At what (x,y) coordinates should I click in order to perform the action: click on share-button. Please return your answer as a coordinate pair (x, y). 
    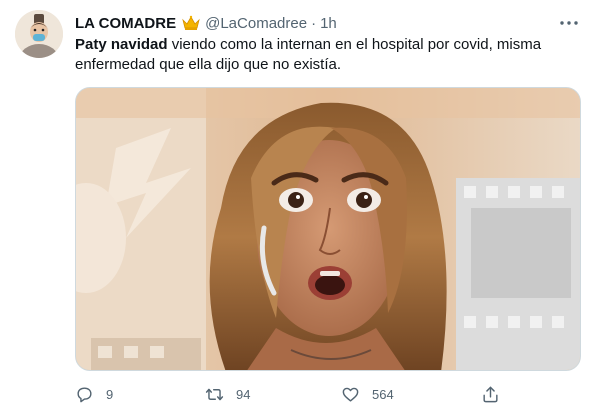
    Looking at the image, I should click on (490, 394).